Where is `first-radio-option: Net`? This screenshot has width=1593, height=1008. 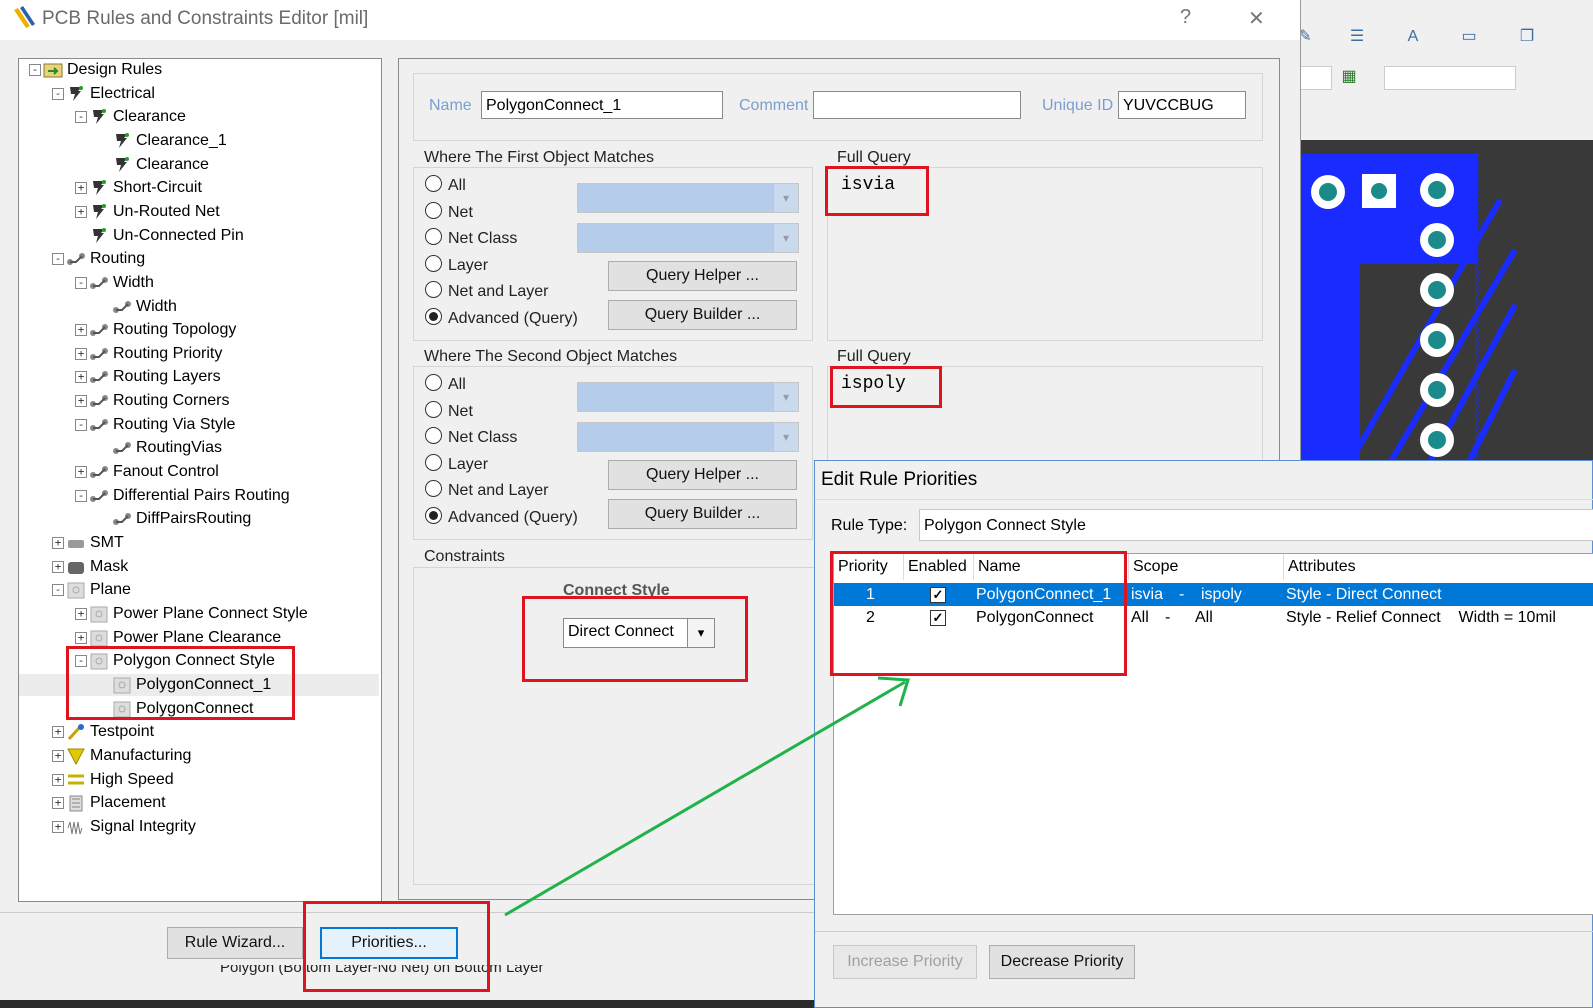
first-radio-option: Net is located at coordinates (449, 212).